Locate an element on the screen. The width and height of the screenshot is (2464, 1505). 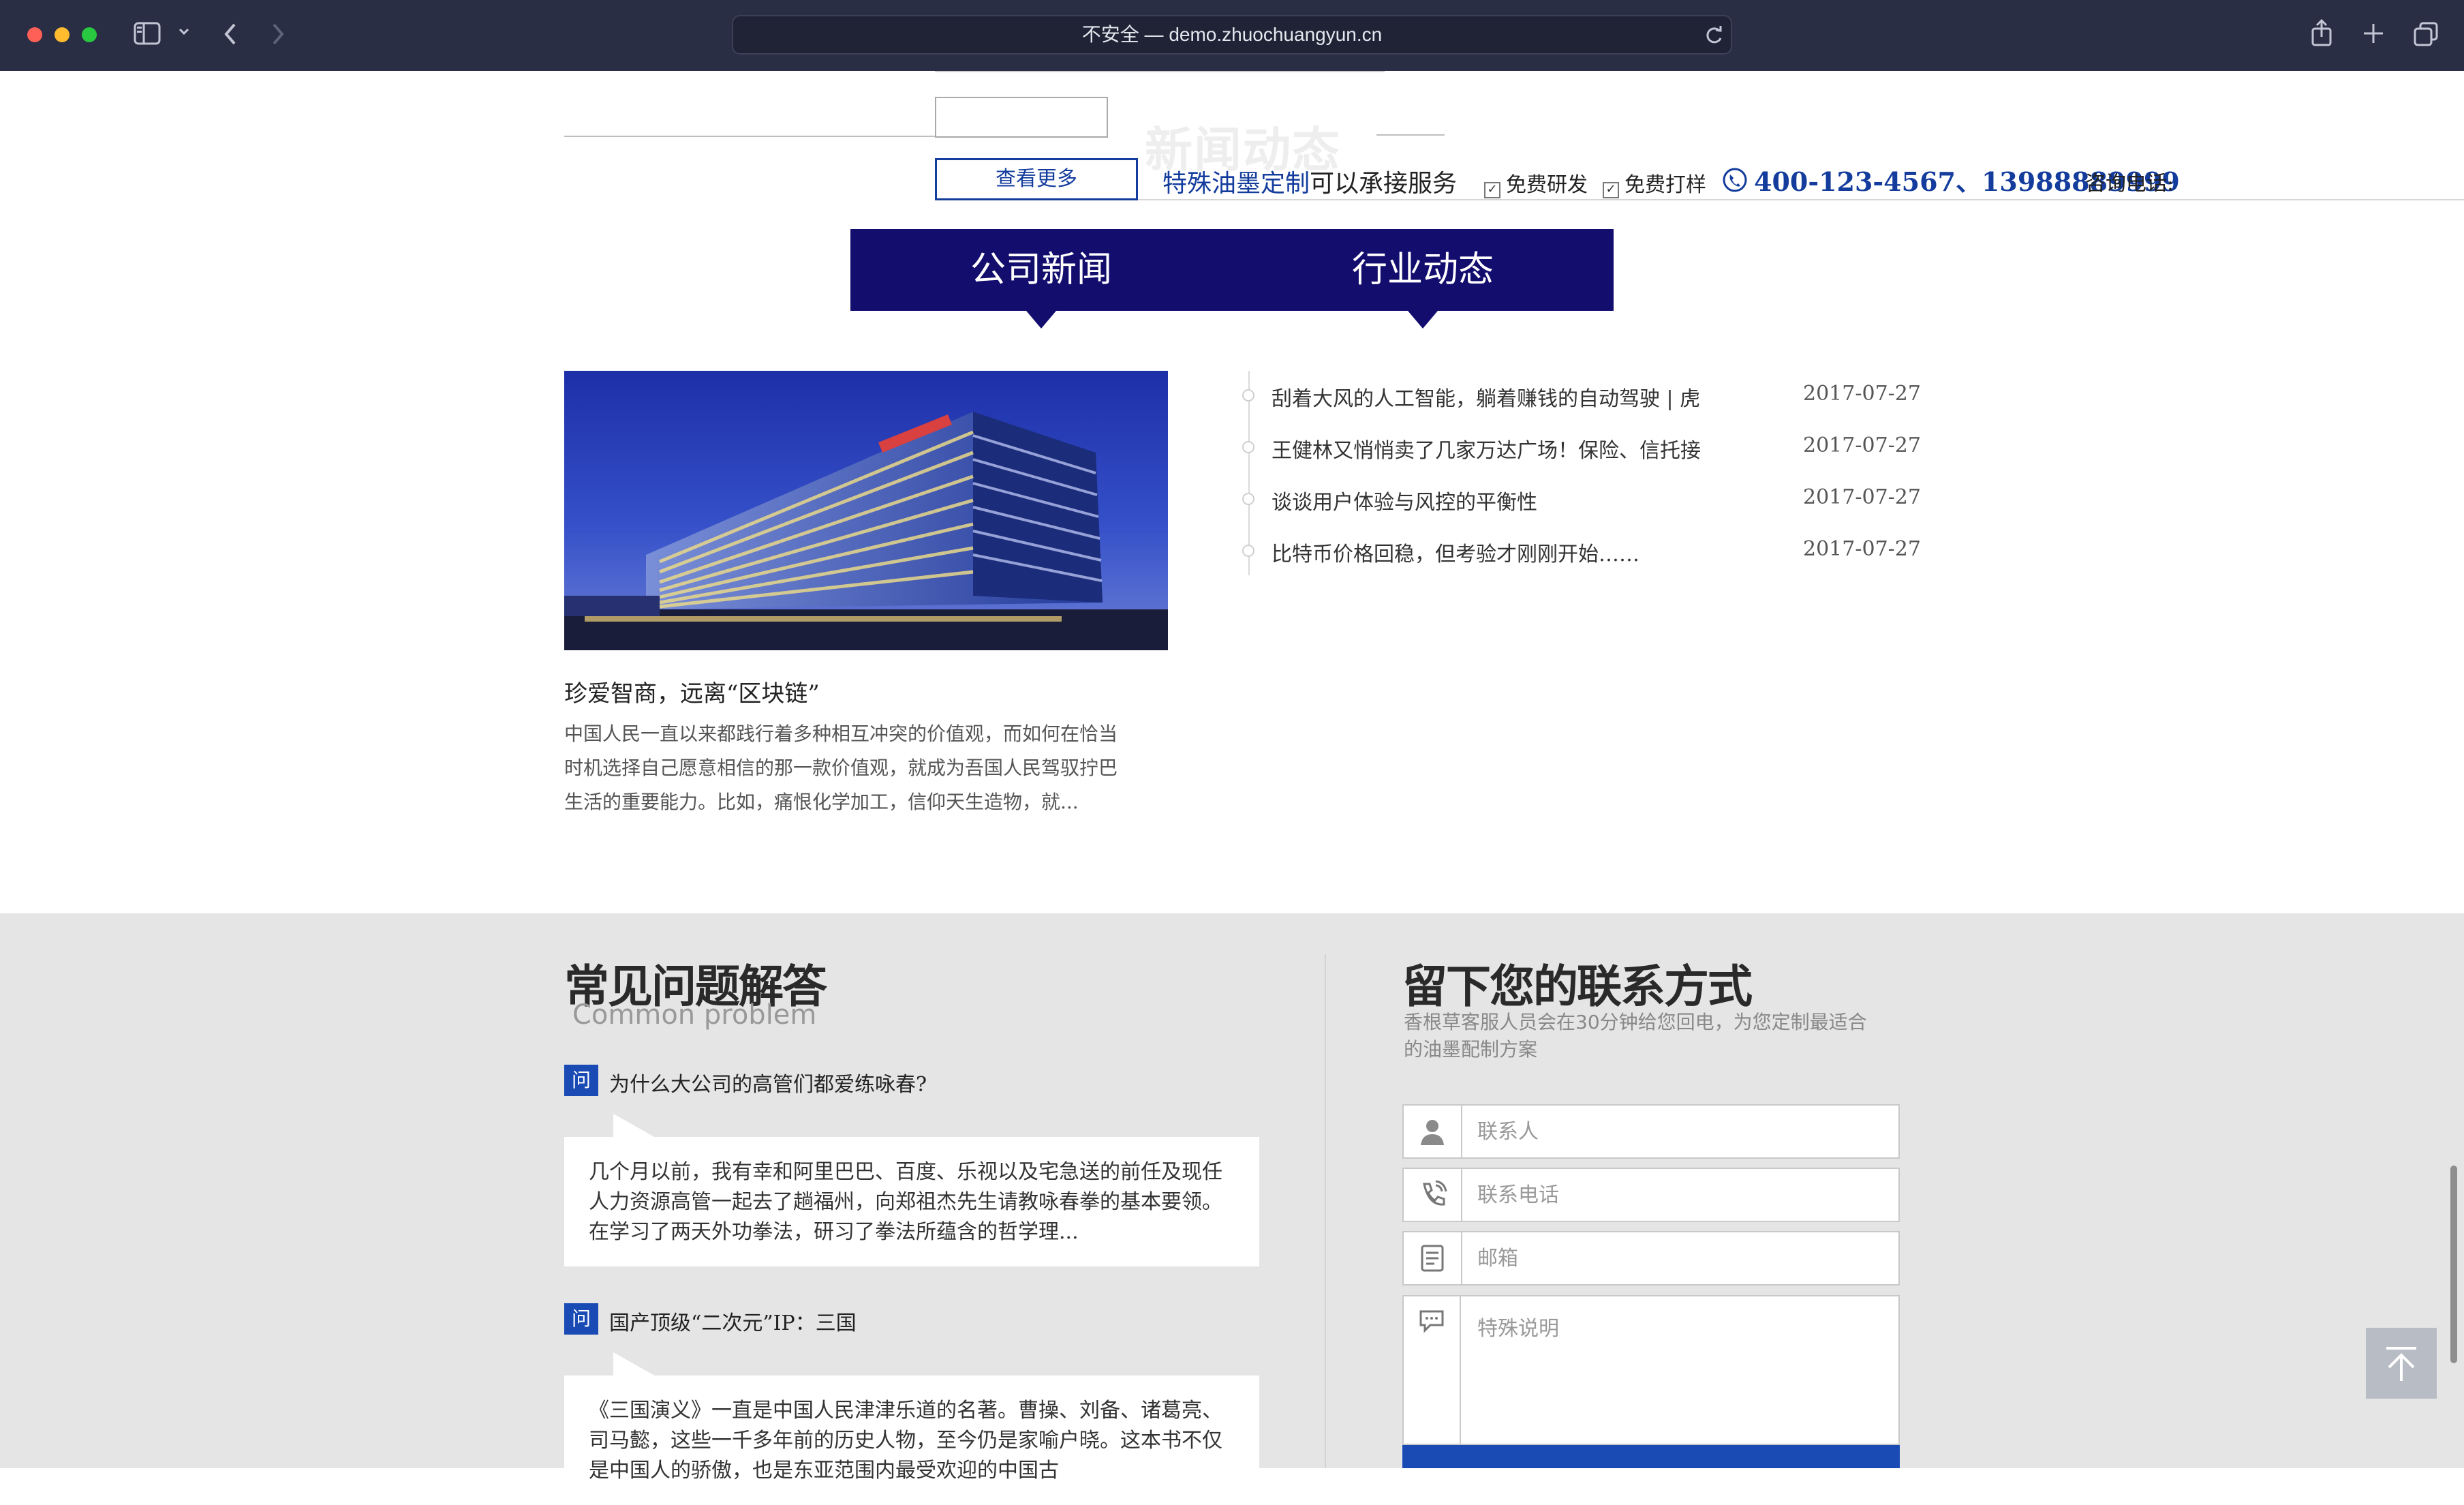
contact-notes-field is located at coordinates (1651, 1370).